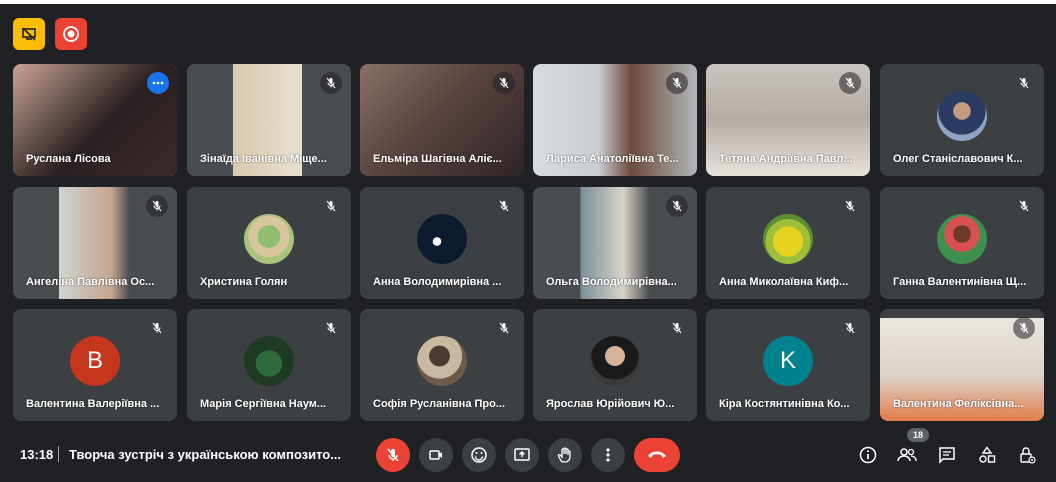 The width and height of the screenshot is (1056, 482). What do you see at coordinates (868, 455) in the screenshot?
I see `info-icon` at bounding box center [868, 455].